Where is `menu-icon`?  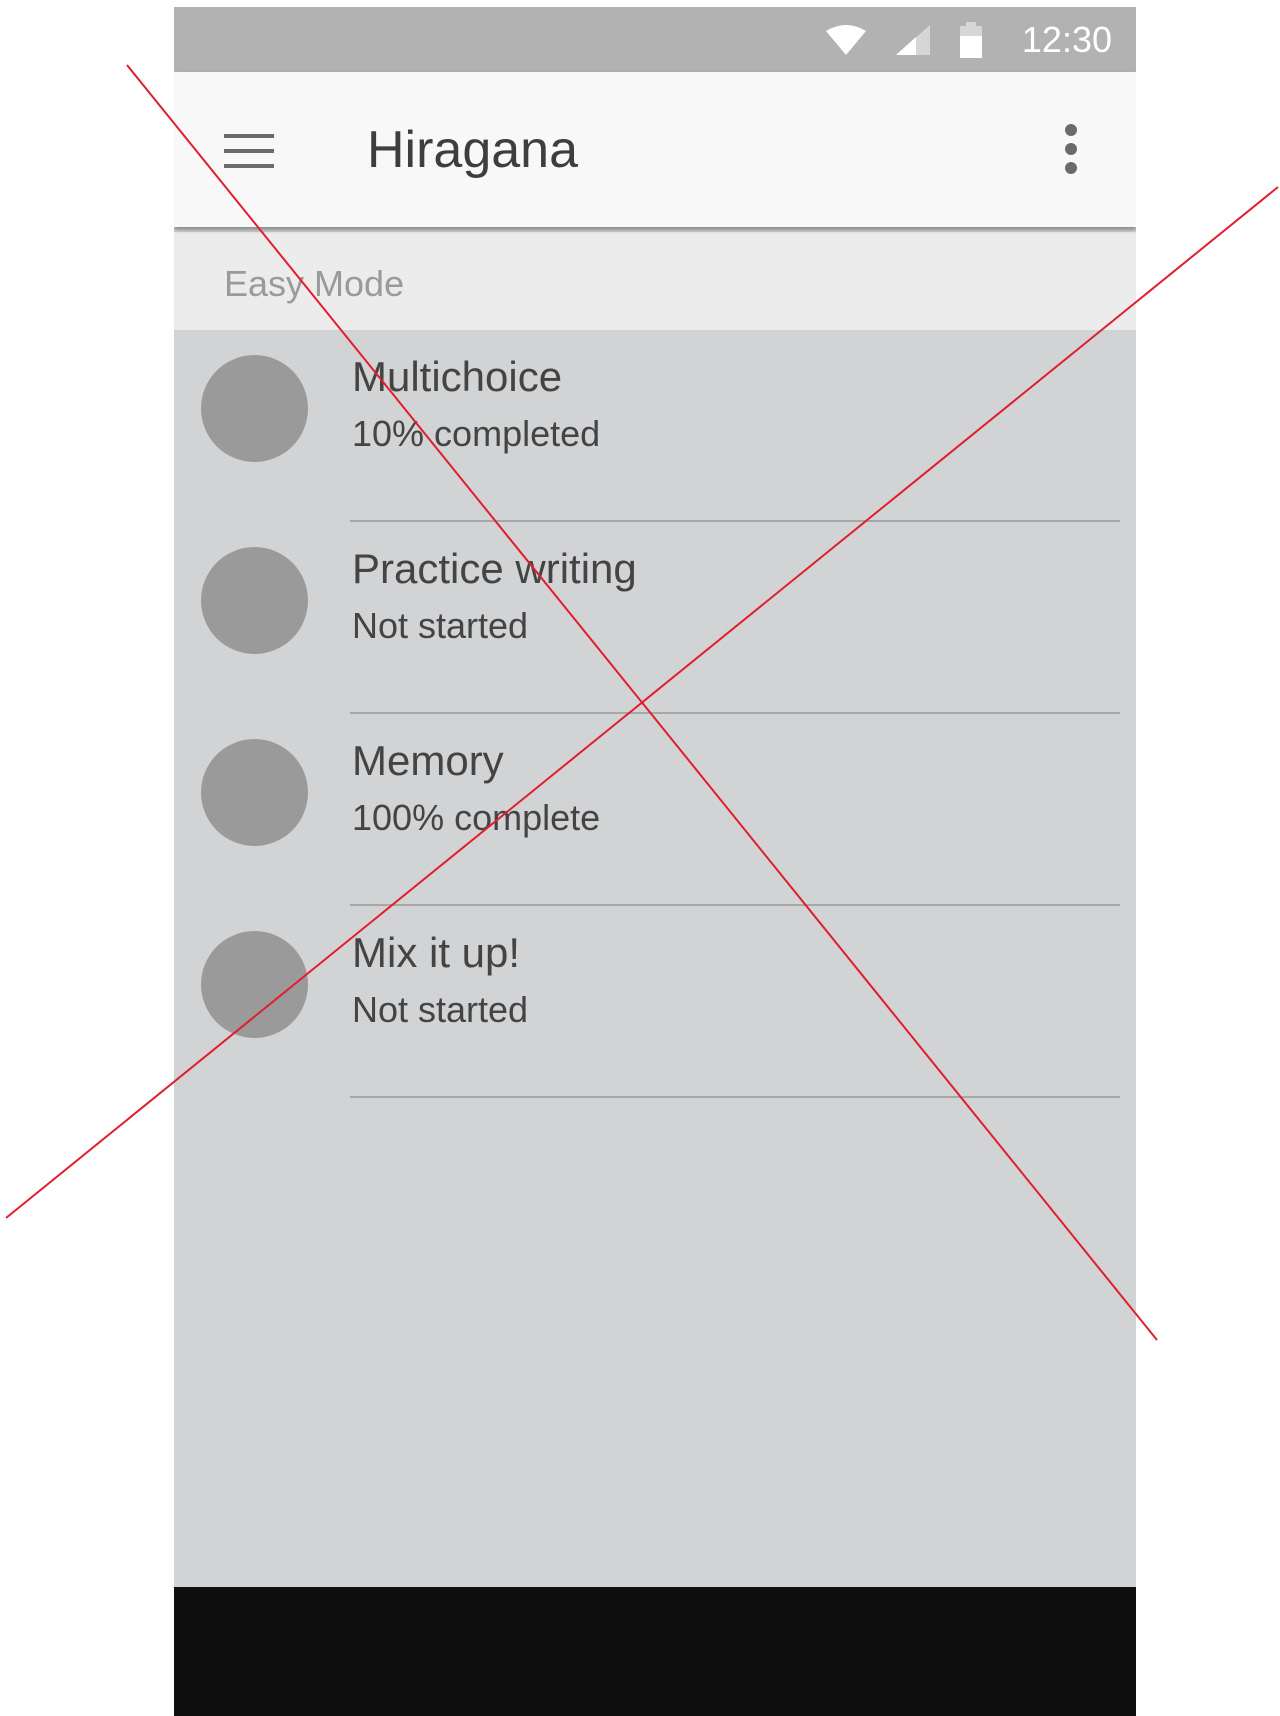
menu-icon is located at coordinates (249, 151).